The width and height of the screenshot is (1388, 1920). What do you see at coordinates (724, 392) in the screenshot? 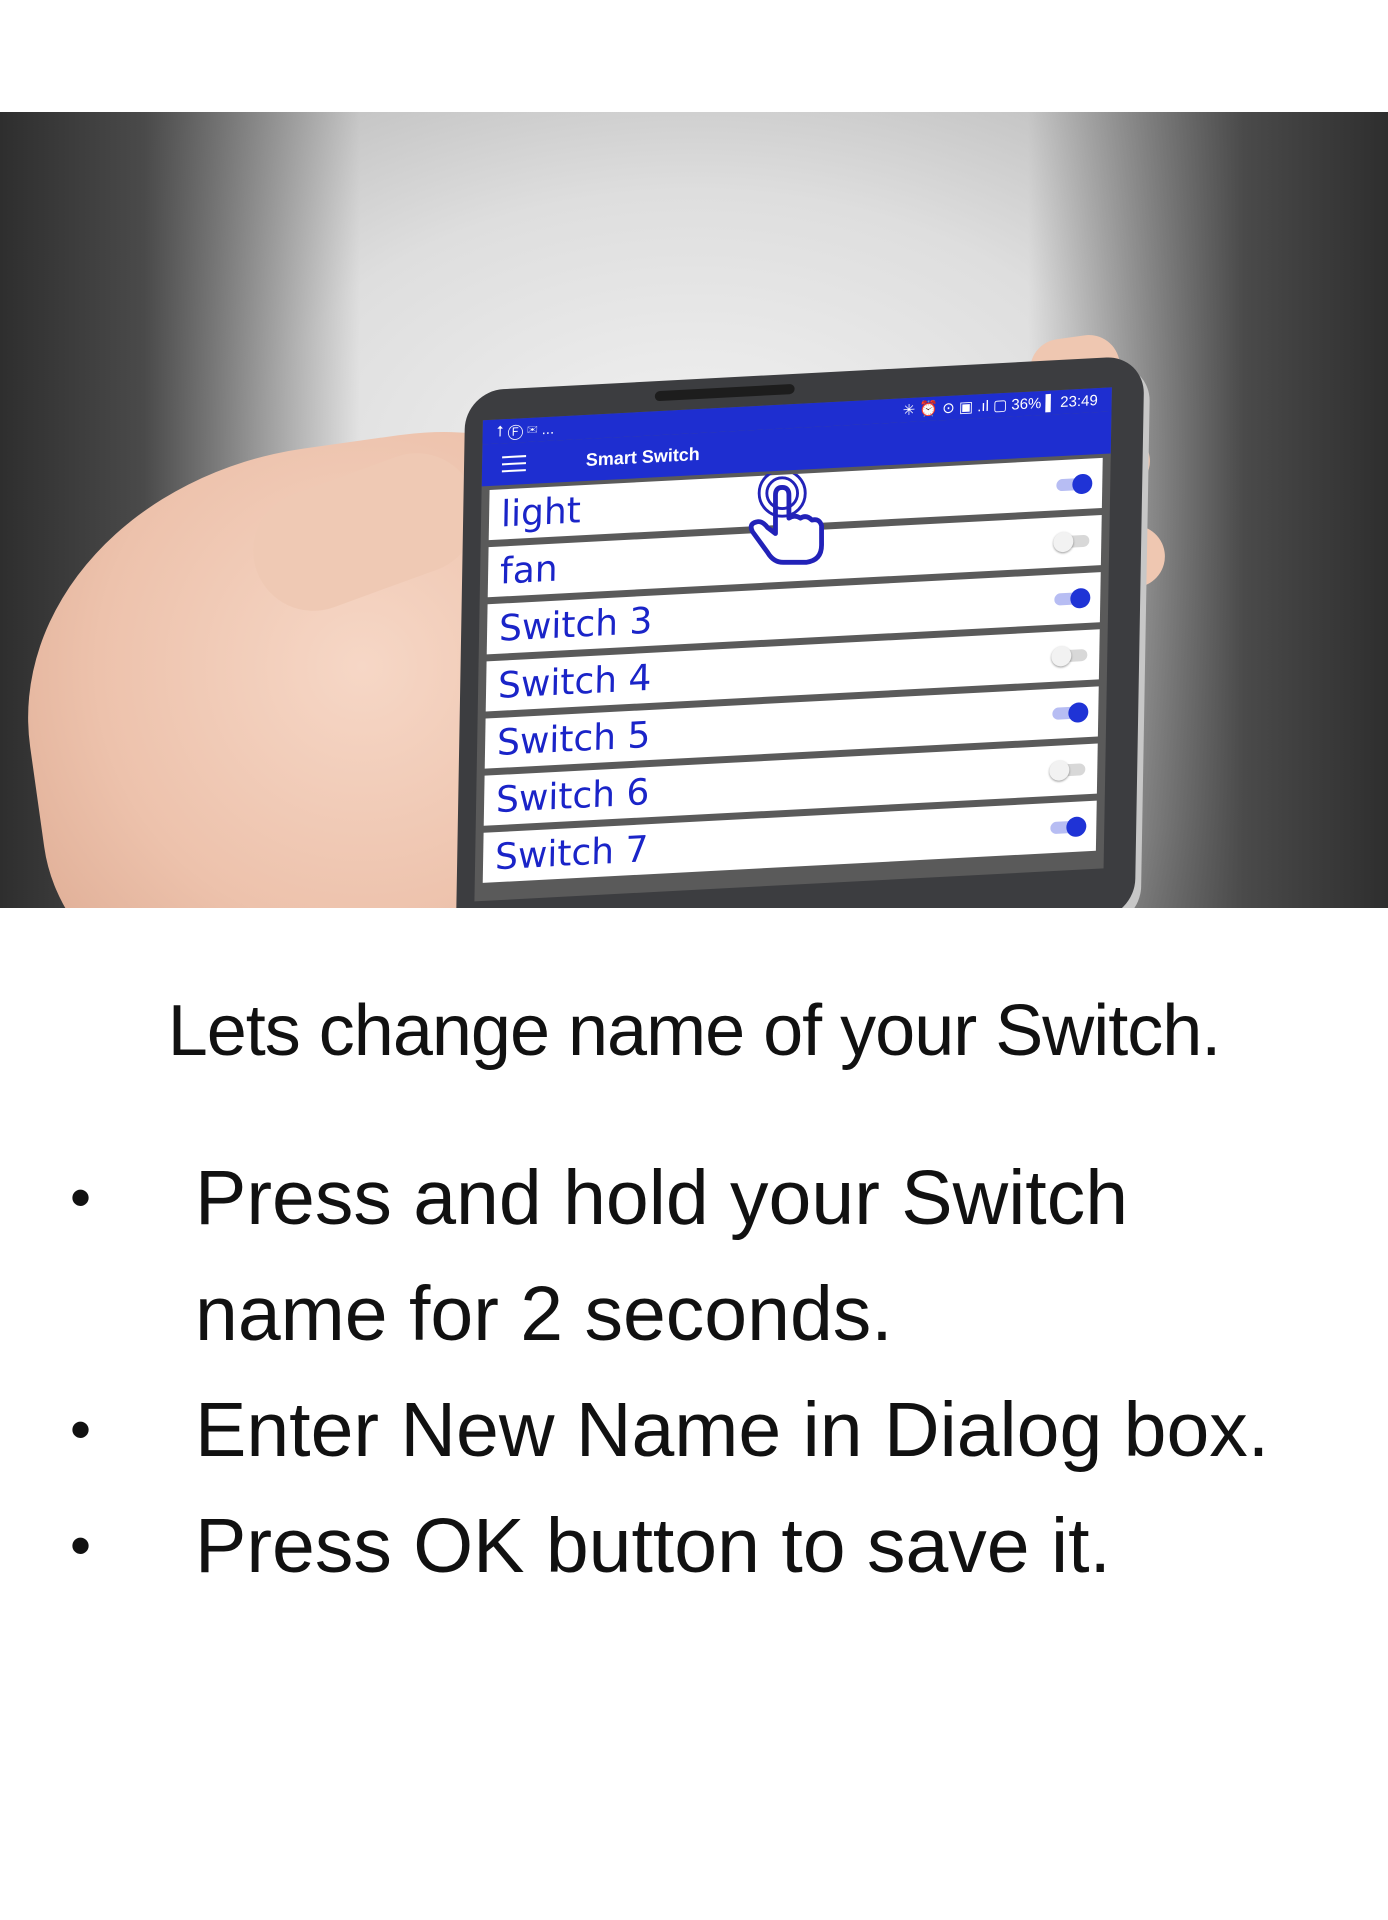
I see `phone-speaker` at bounding box center [724, 392].